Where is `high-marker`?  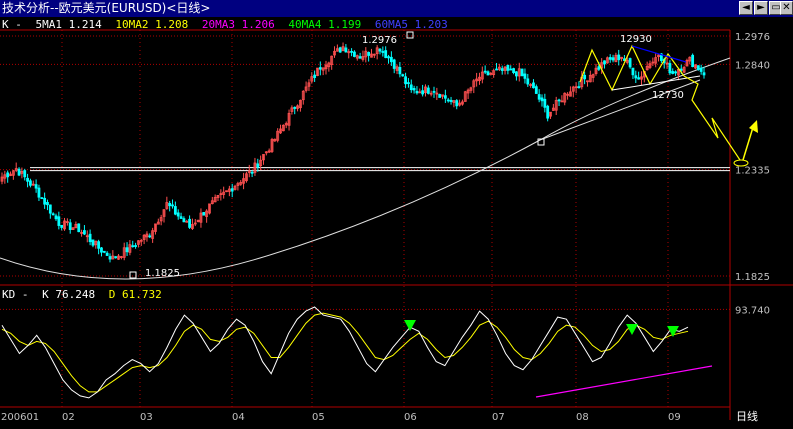 high-marker is located at coordinates (410, 35).